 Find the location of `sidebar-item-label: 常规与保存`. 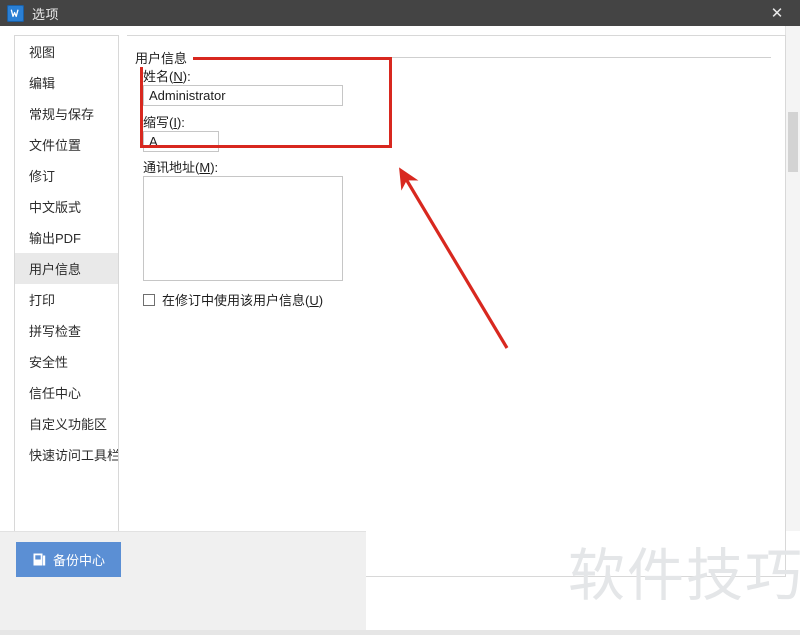

sidebar-item-label: 常规与保存 is located at coordinates (62, 114).